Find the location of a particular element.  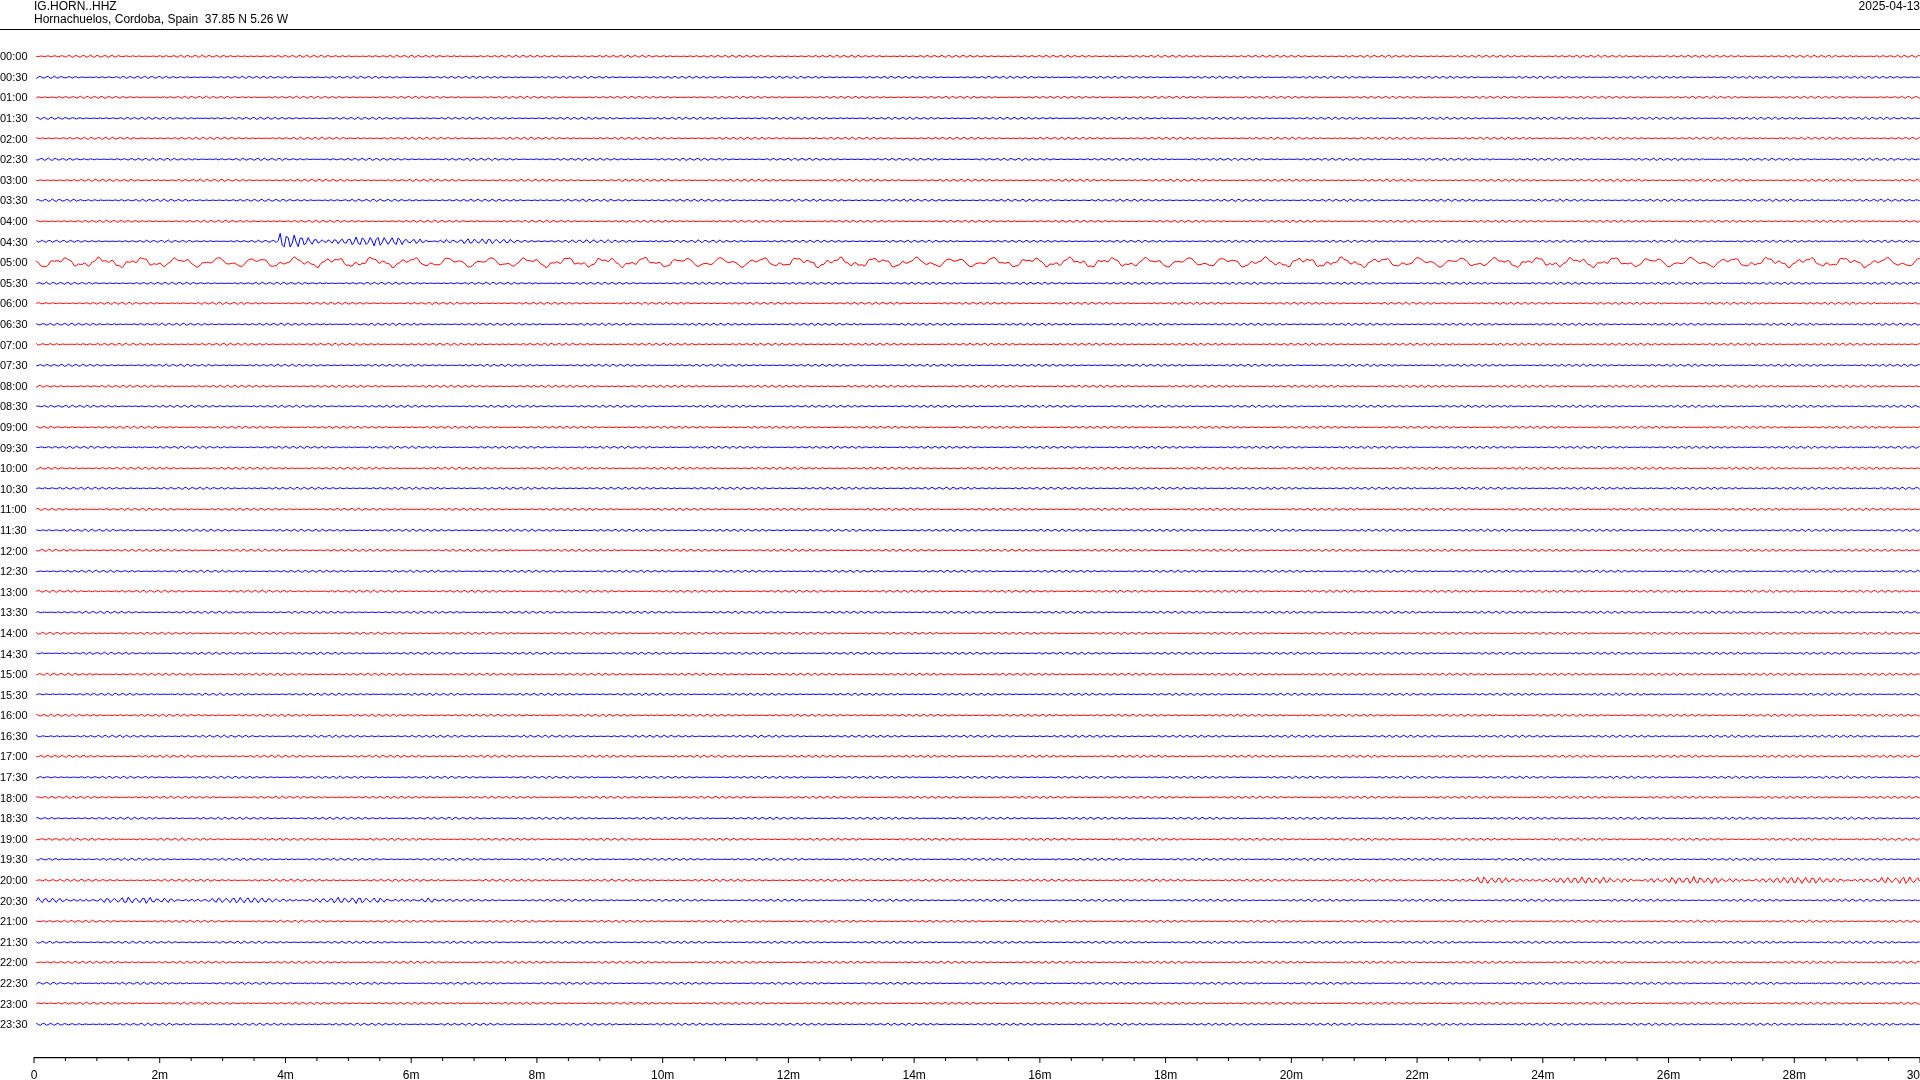

time-label: 02:00 is located at coordinates (14, 138).